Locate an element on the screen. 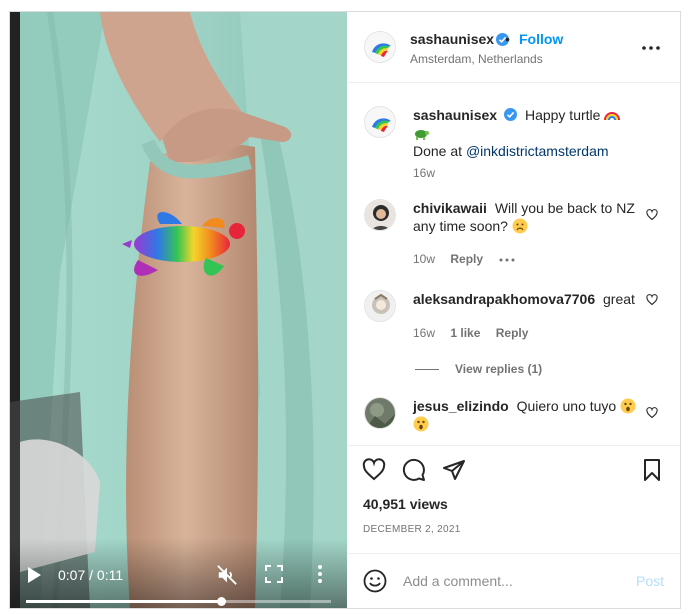 This screenshot has width=688, height=615. like-heart-icon is located at coordinates (374, 470).